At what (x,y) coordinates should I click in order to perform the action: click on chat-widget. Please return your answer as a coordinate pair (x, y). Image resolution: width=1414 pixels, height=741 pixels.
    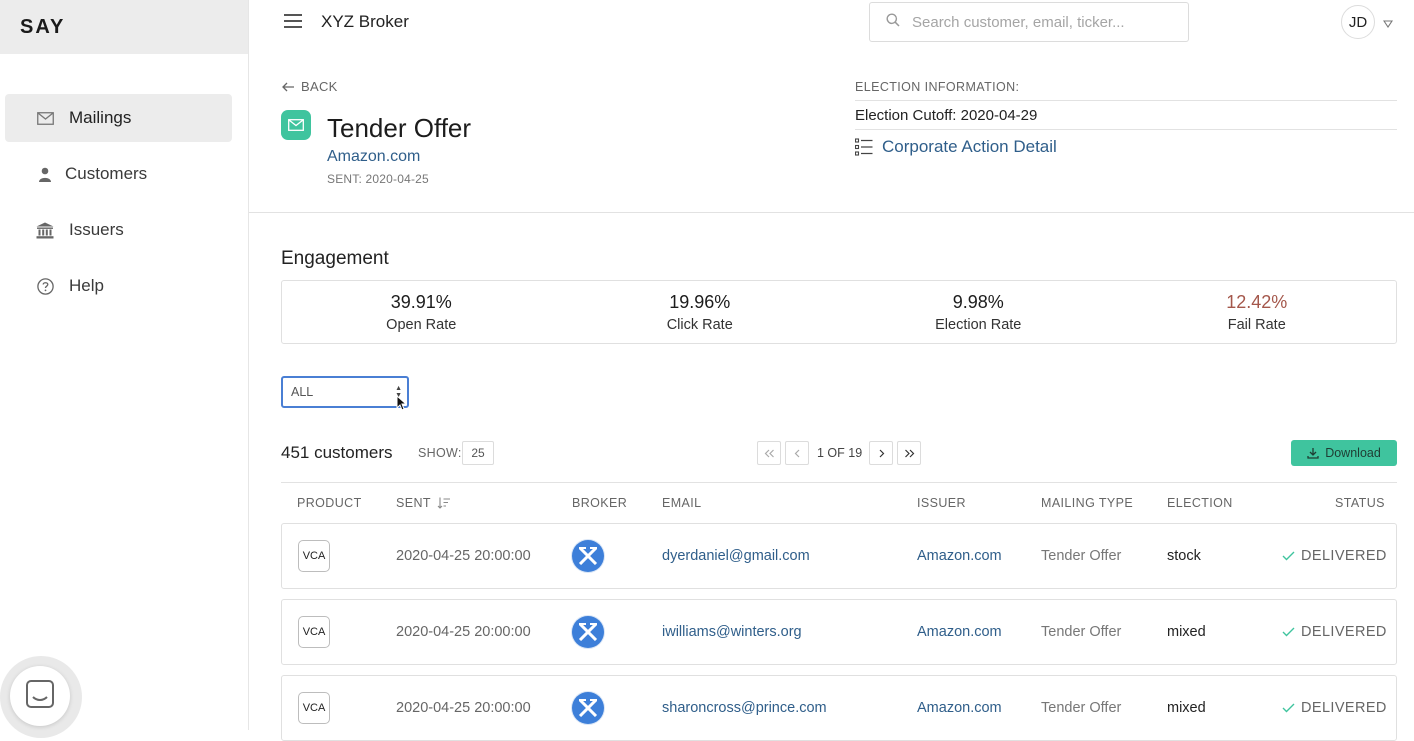
    Looking at the image, I should click on (41, 697).